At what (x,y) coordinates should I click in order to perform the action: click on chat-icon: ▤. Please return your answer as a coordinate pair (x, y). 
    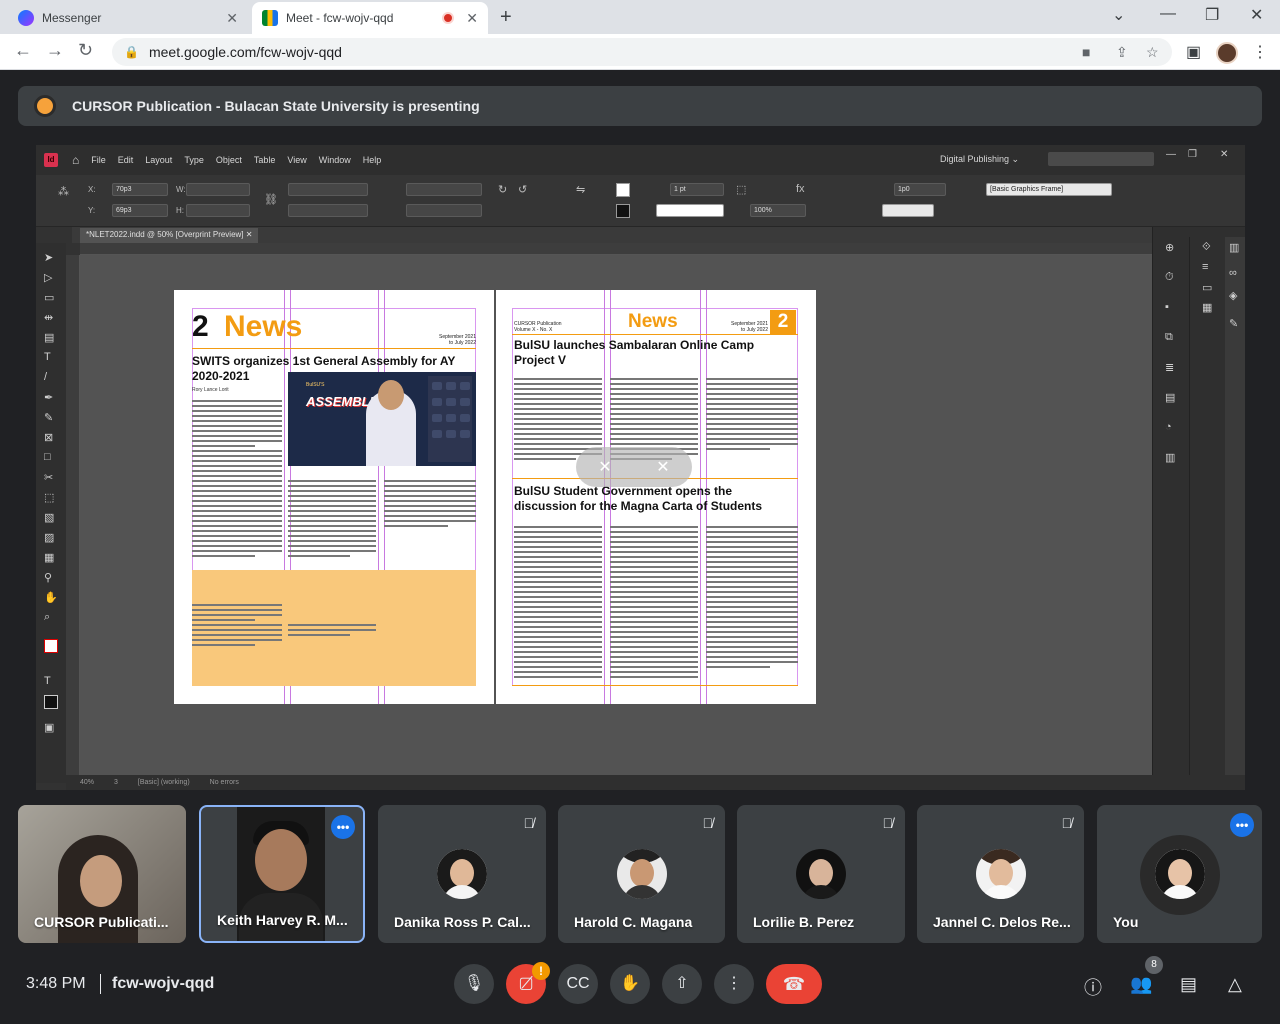
    Looking at the image, I should click on (1188, 984).